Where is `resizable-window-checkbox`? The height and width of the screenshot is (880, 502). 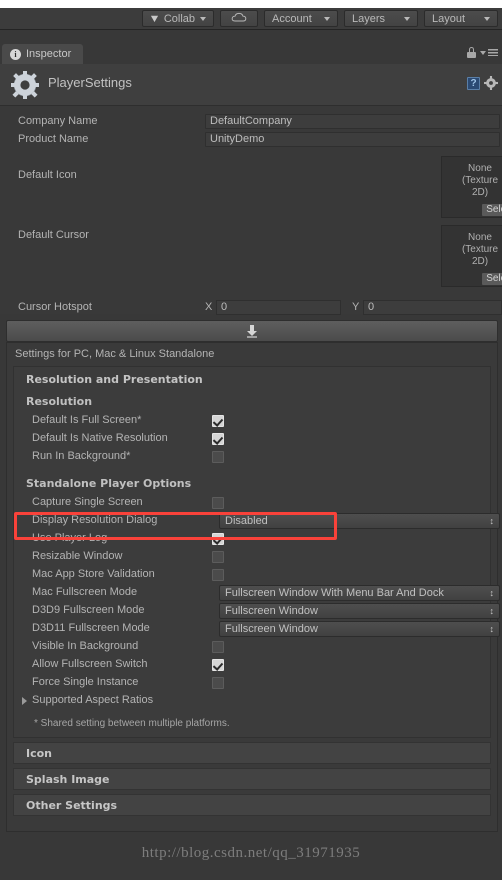
resizable-window-checkbox is located at coordinates (218, 557).